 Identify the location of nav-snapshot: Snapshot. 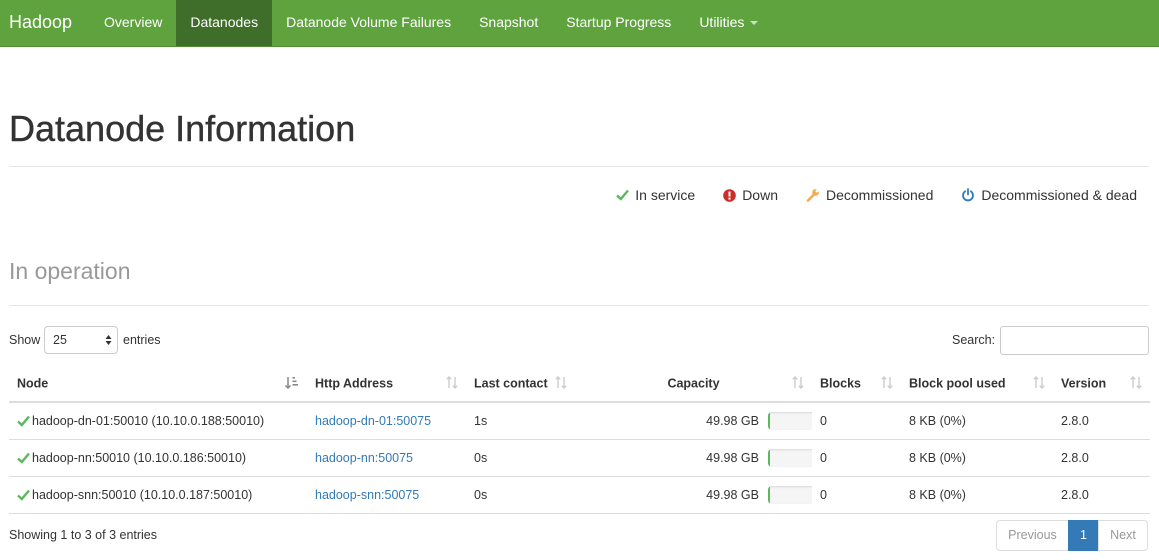
(508, 23).